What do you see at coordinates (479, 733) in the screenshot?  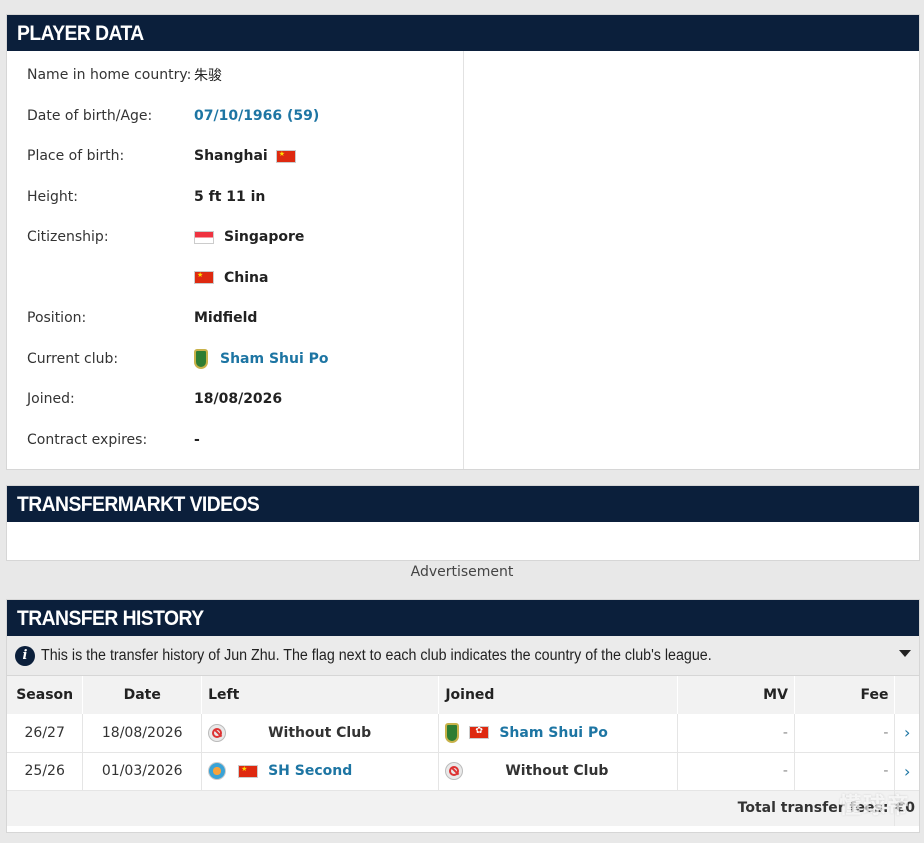 I see `hong-kong-flag-icon` at bounding box center [479, 733].